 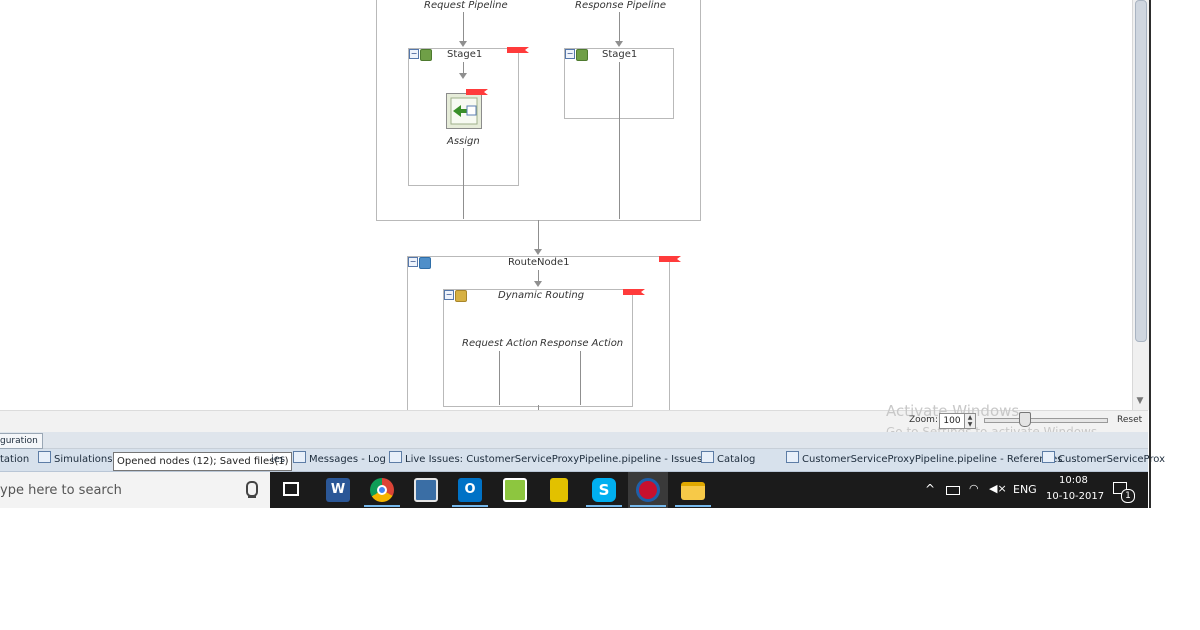 I want to click on tab-structure: CustomerServiceProx, so click(x=1103, y=460).